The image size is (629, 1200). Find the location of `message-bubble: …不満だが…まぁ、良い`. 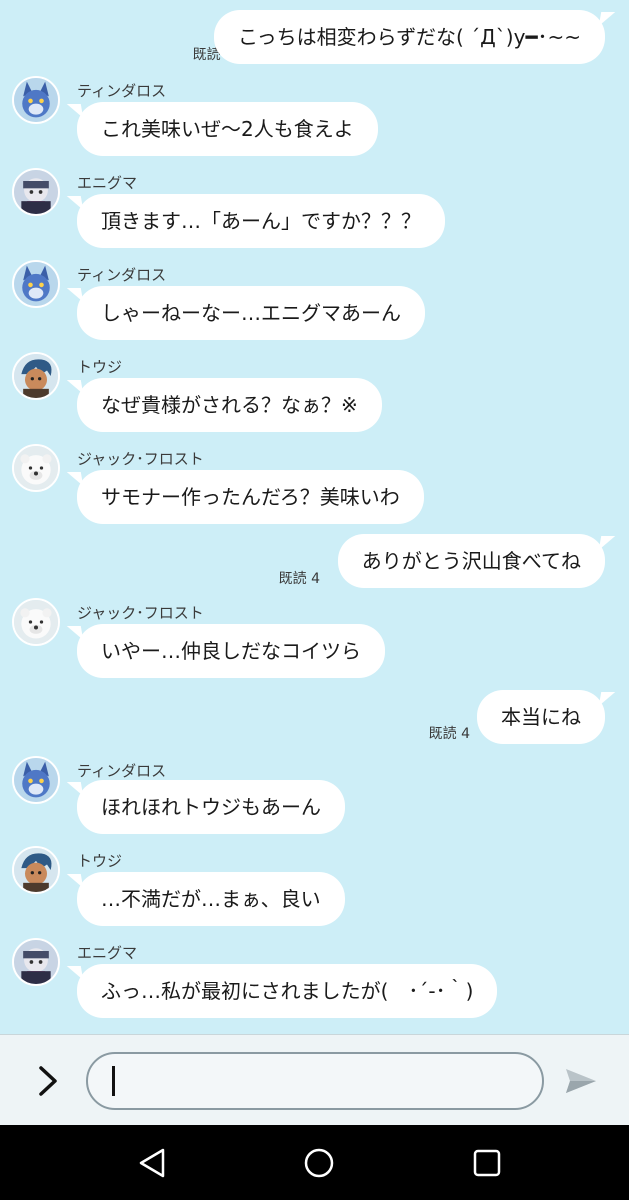

message-bubble: …不満だが…まぁ、良い is located at coordinates (211, 899).